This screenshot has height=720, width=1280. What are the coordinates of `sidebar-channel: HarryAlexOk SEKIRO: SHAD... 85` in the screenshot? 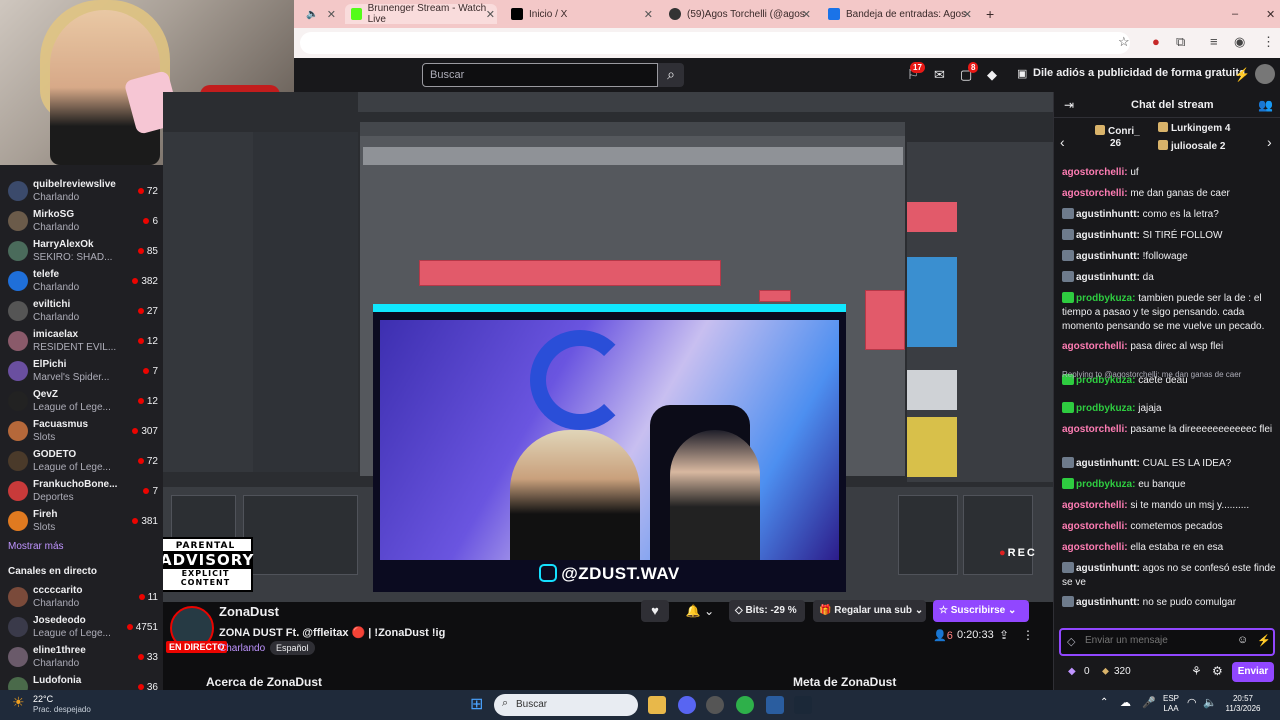 It's located at (82, 252).